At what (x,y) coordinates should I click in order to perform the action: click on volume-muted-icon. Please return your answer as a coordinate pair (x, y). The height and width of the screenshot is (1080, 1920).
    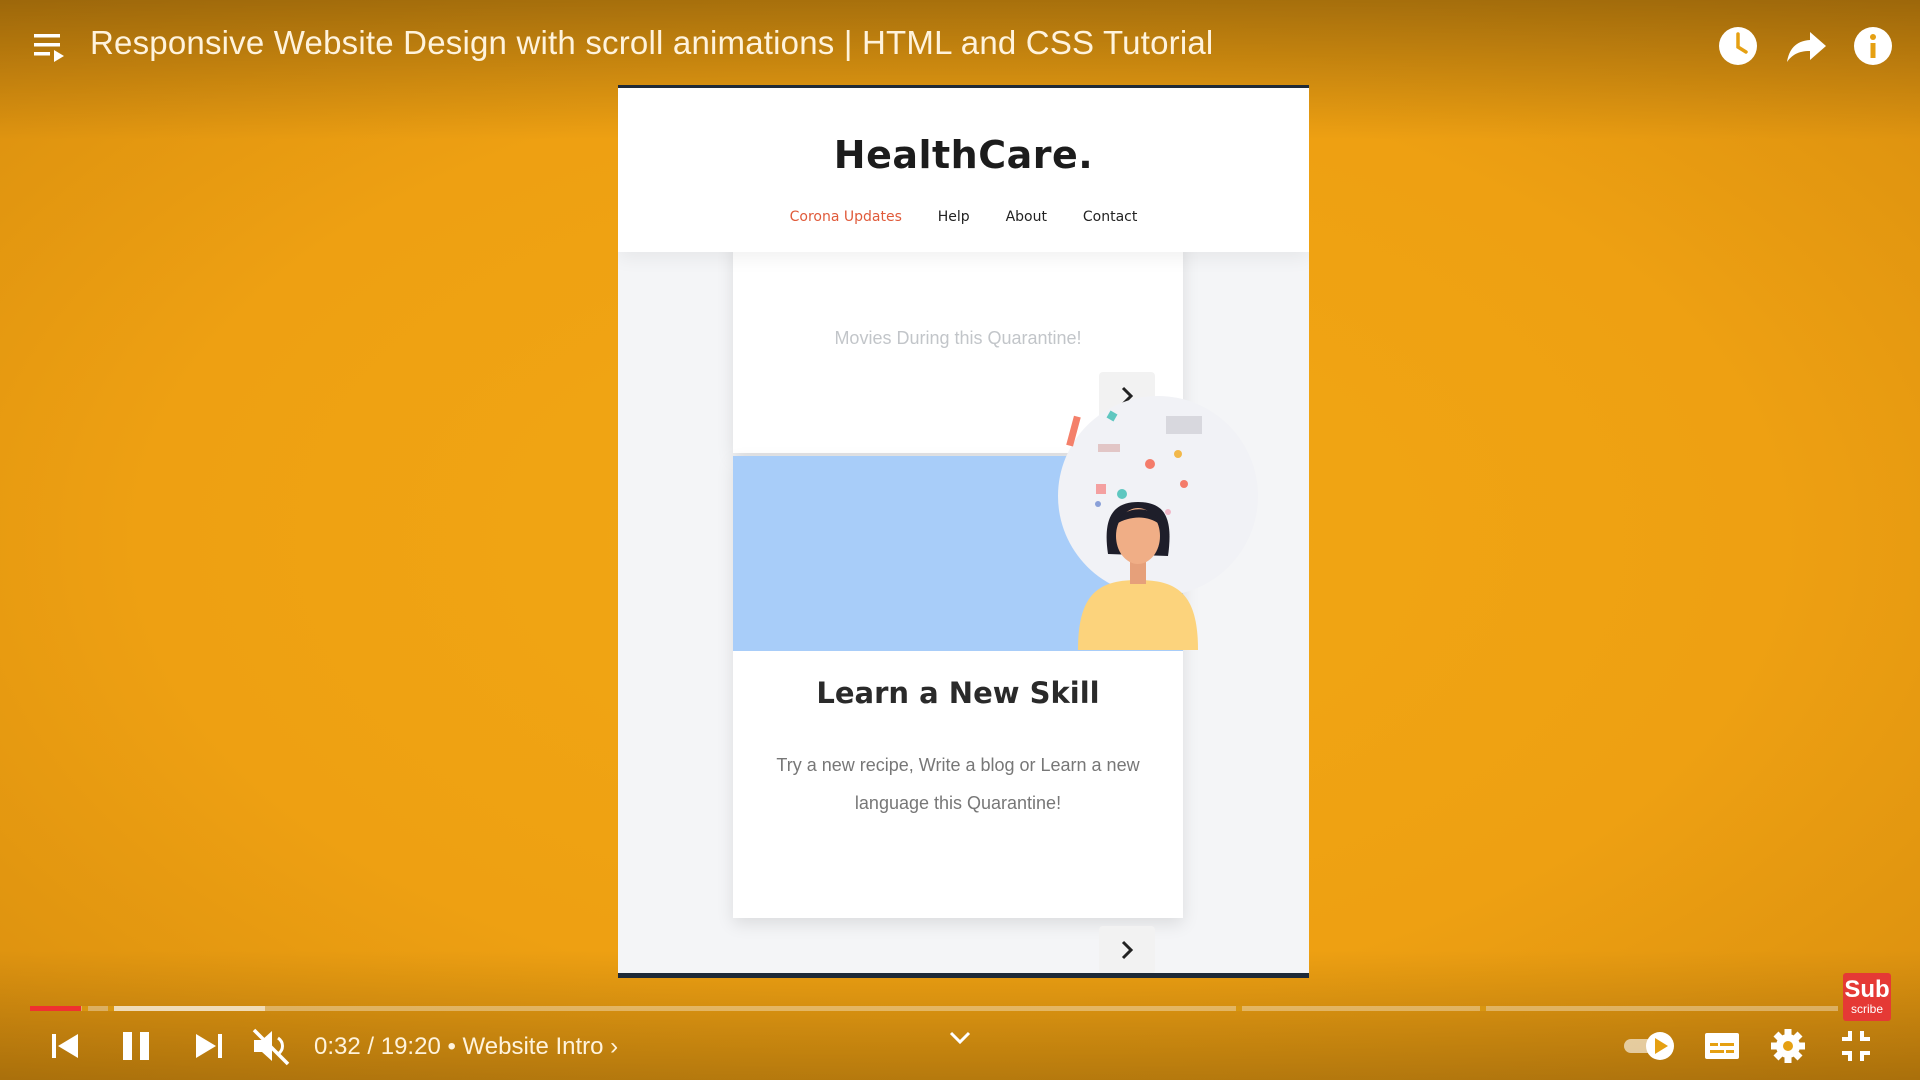
    Looking at the image, I should click on (272, 1046).